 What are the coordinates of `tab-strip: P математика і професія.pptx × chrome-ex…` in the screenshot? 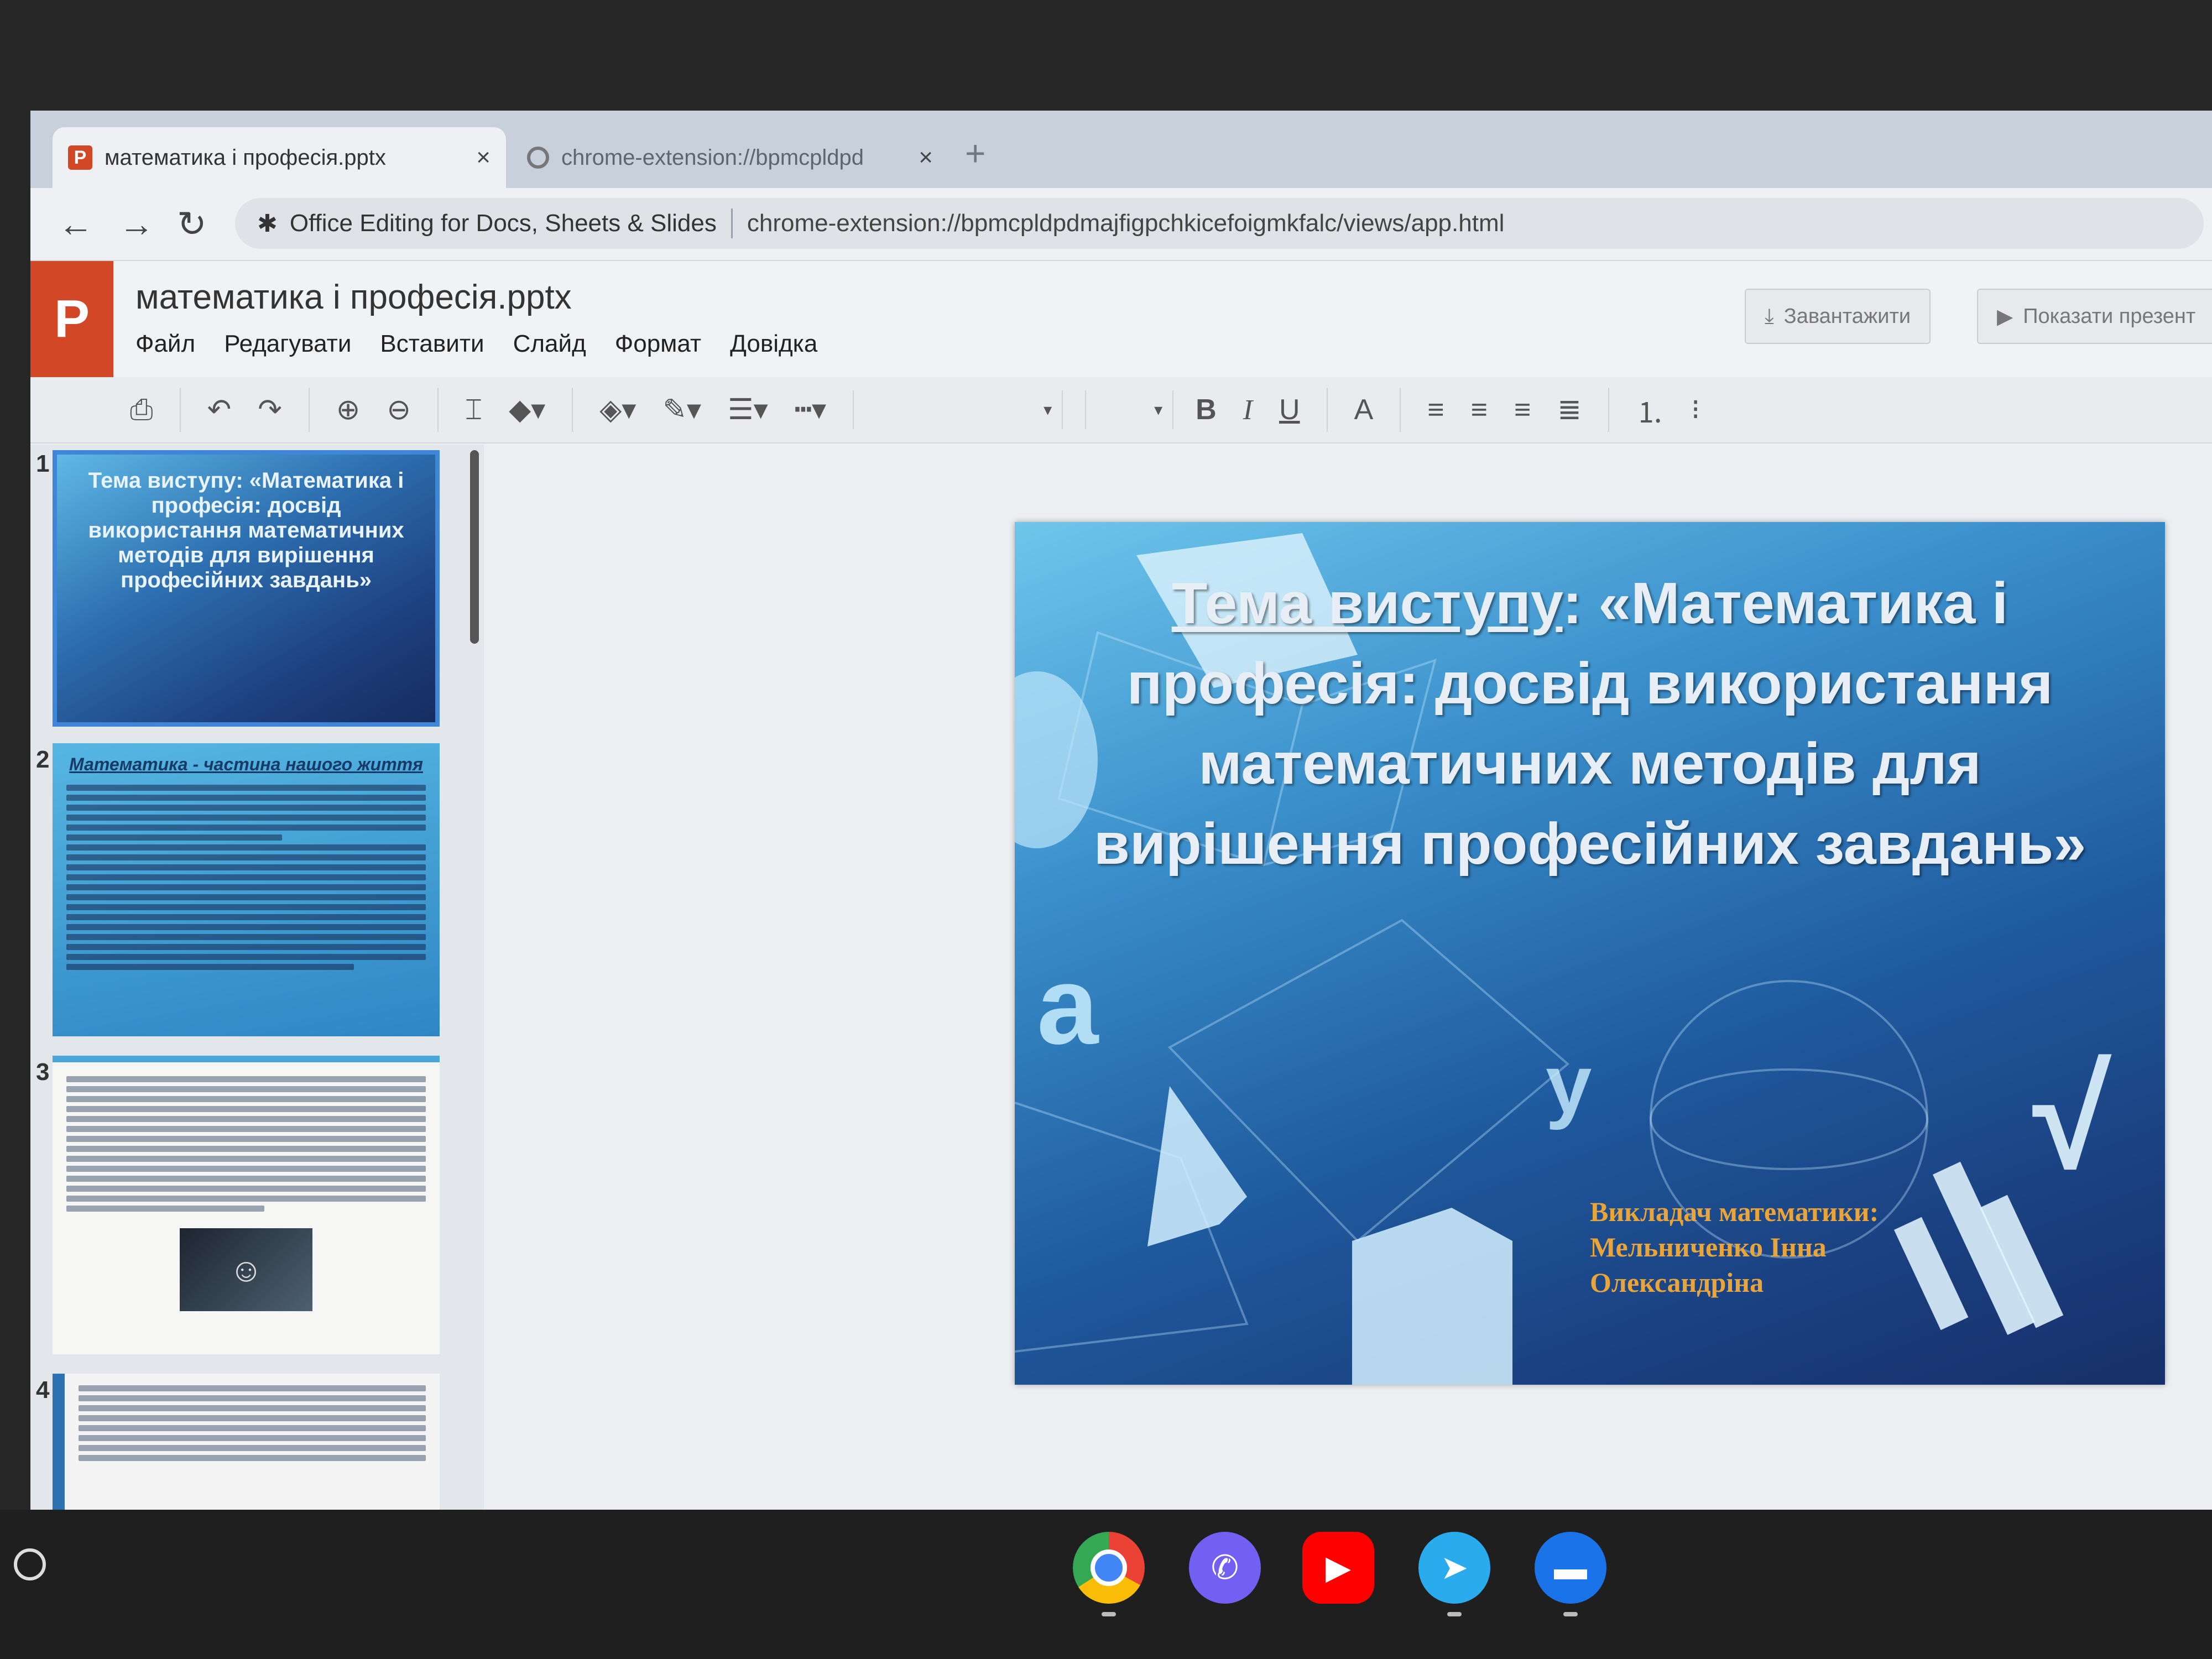 It's located at (1121, 149).